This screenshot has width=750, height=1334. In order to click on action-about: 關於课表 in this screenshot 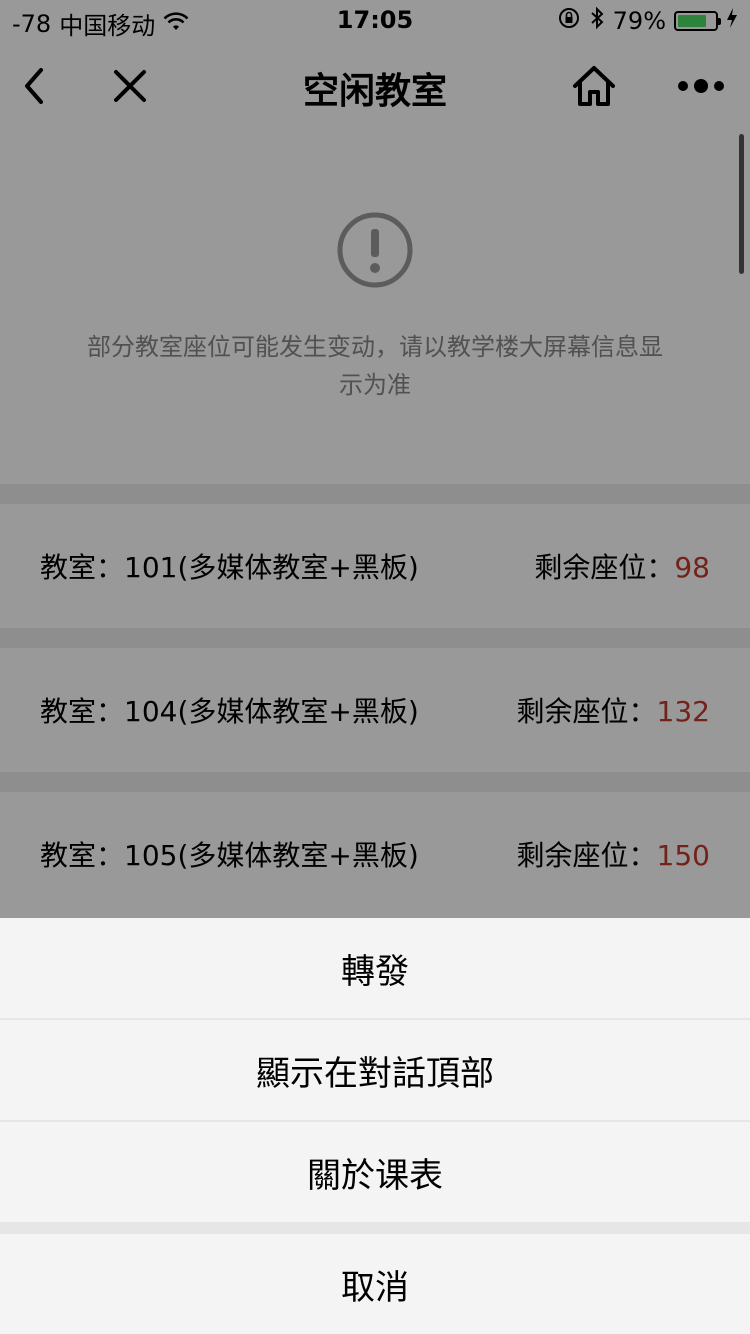, I will do `click(375, 1172)`.